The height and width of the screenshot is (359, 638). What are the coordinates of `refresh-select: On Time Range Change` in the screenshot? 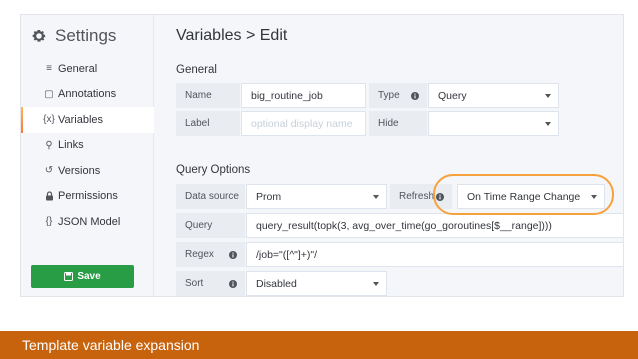 It's located at (531, 196).